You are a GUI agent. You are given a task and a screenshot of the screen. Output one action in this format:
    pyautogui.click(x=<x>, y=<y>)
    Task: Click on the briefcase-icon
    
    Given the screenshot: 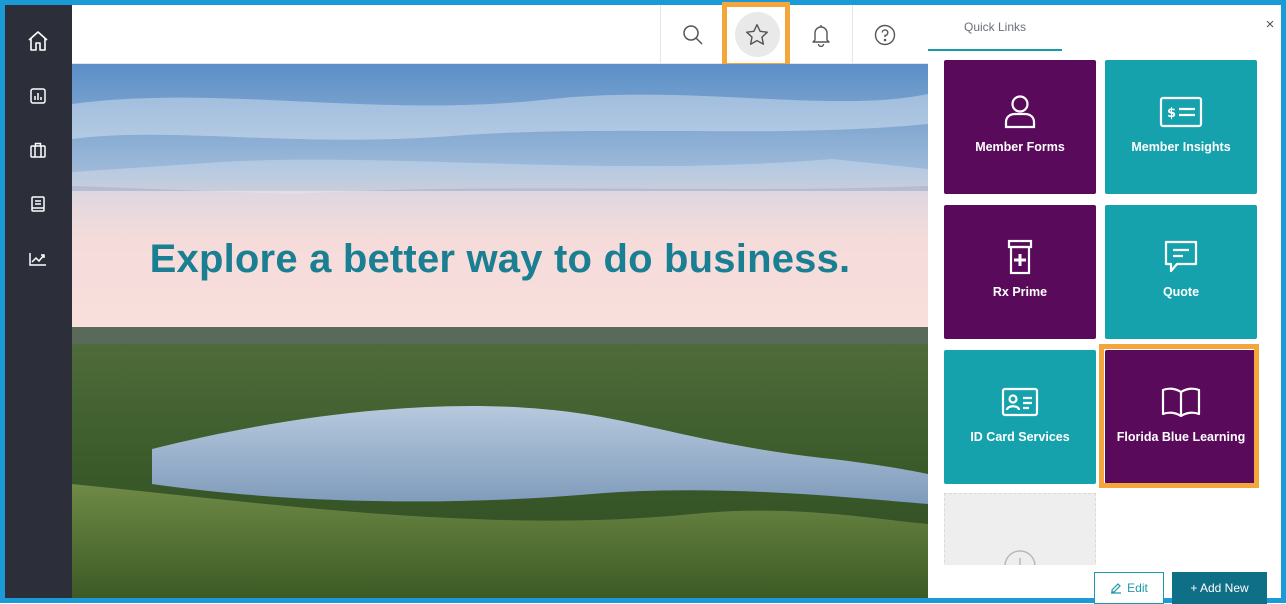 What is the action you would take?
    pyautogui.click(x=38, y=150)
    